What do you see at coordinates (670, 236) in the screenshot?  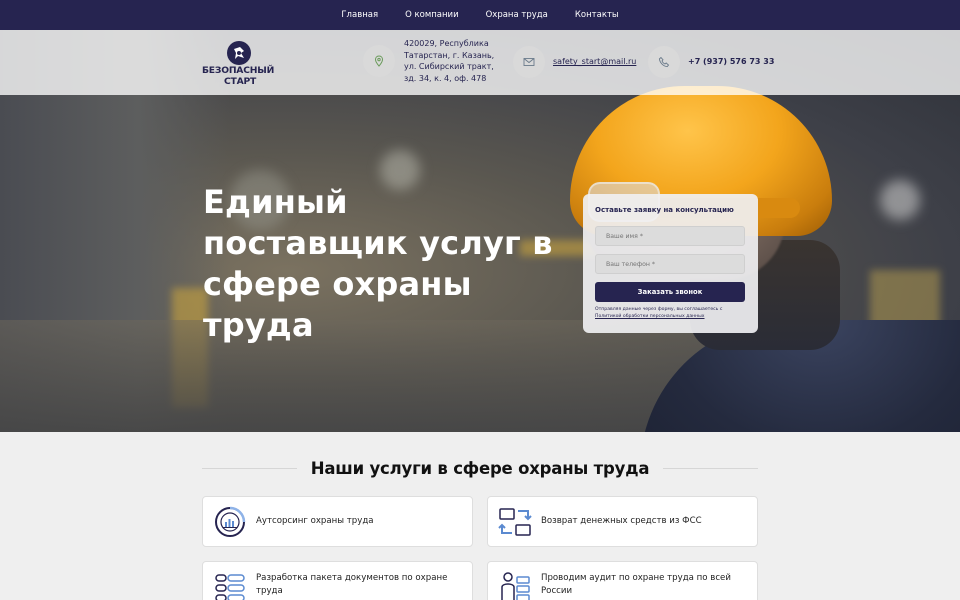 I see `name-input` at bounding box center [670, 236].